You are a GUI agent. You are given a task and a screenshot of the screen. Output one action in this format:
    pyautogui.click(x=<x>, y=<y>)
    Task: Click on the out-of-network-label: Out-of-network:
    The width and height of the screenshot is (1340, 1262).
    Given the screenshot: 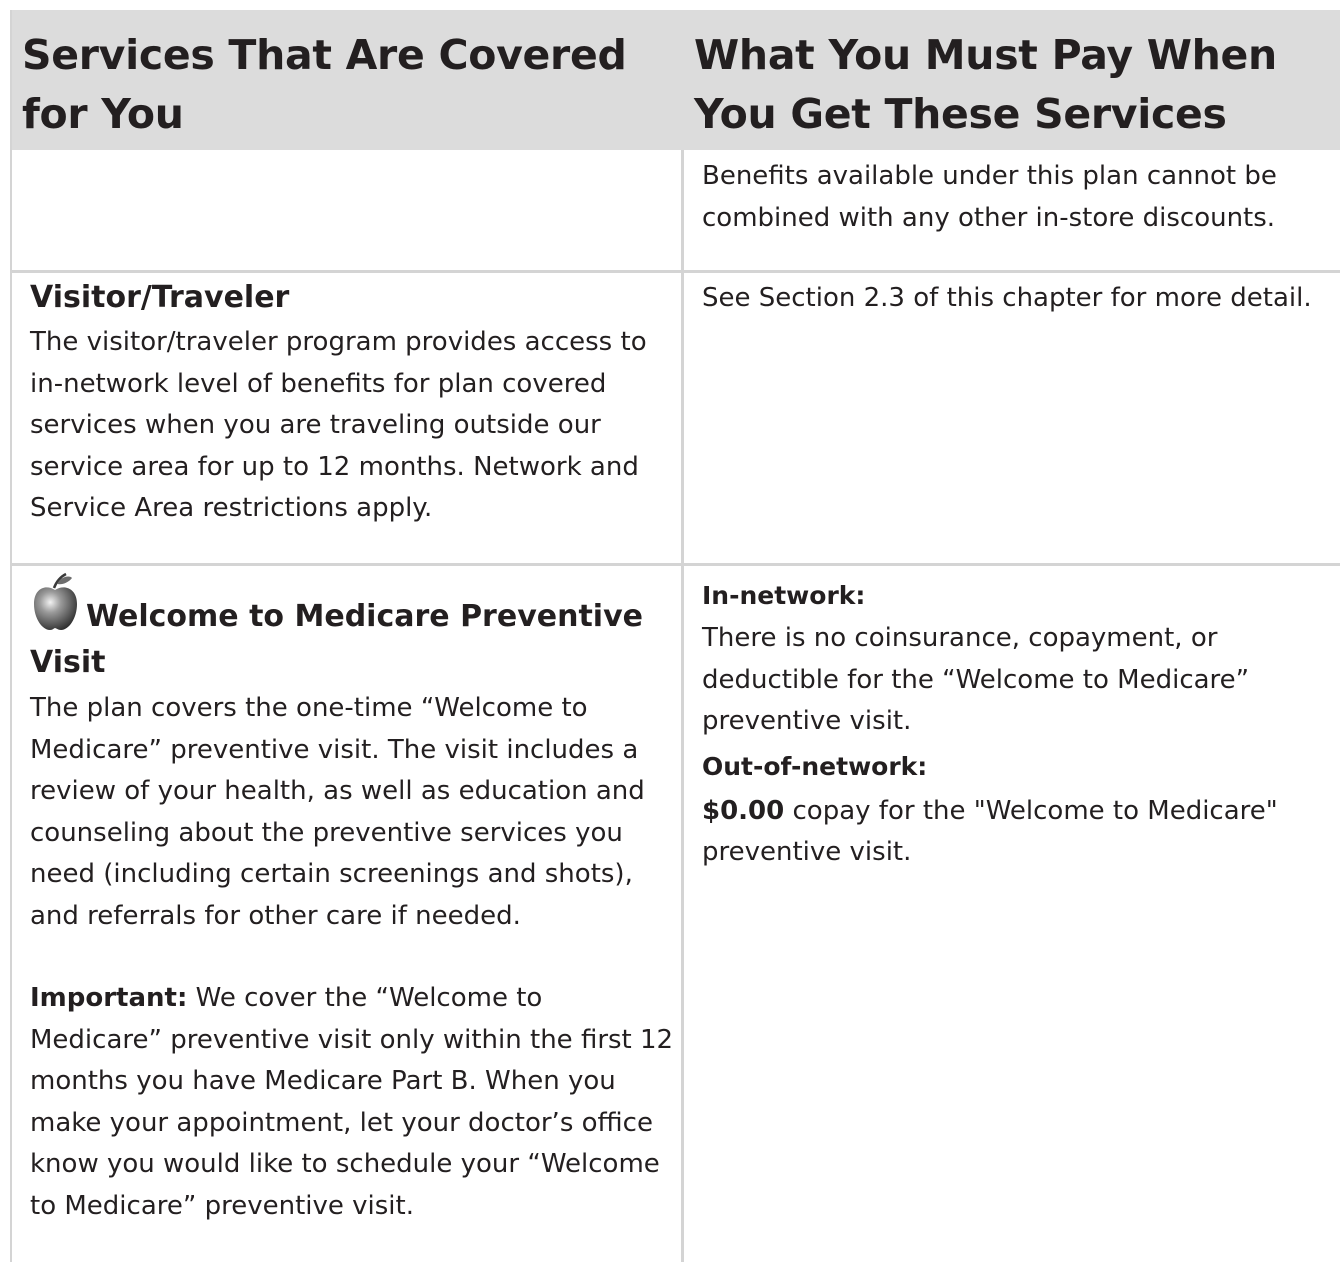 What is the action you would take?
    pyautogui.click(x=815, y=766)
    